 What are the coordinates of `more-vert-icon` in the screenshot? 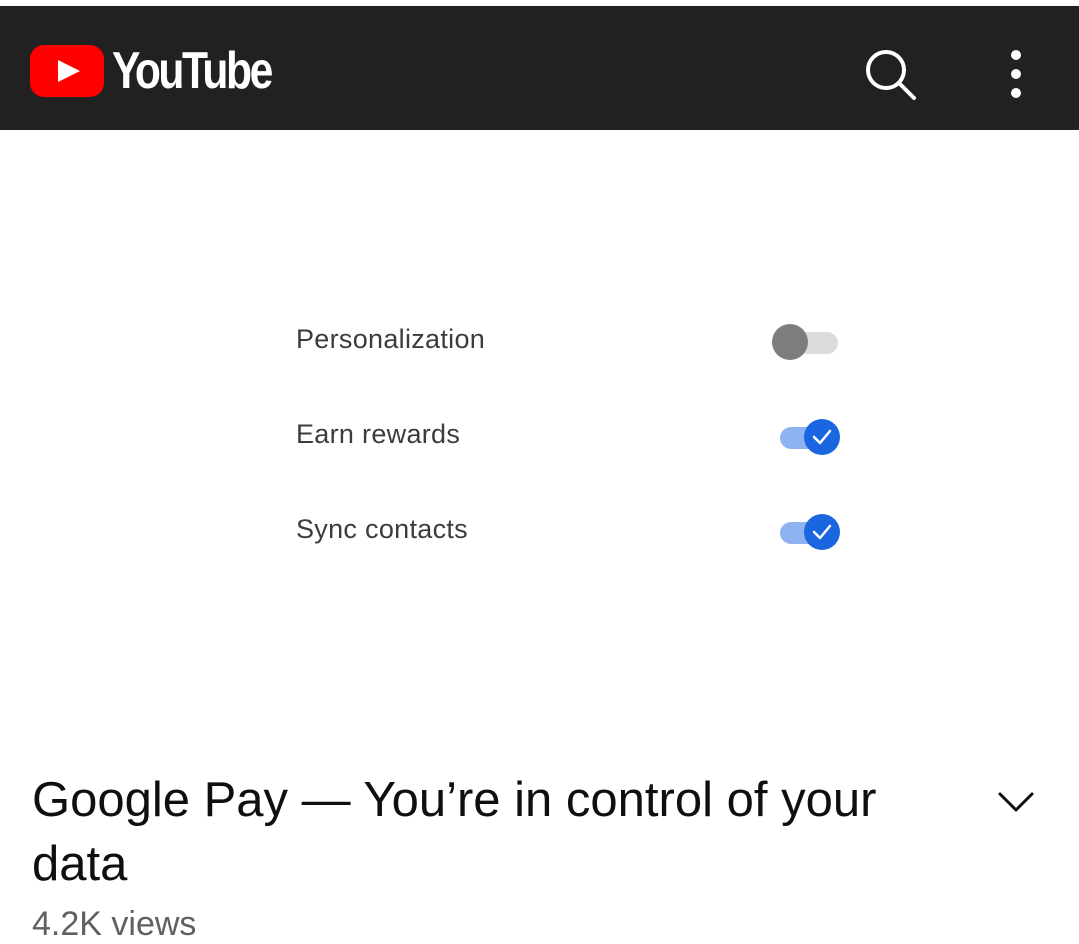 It's located at (1016, 74).